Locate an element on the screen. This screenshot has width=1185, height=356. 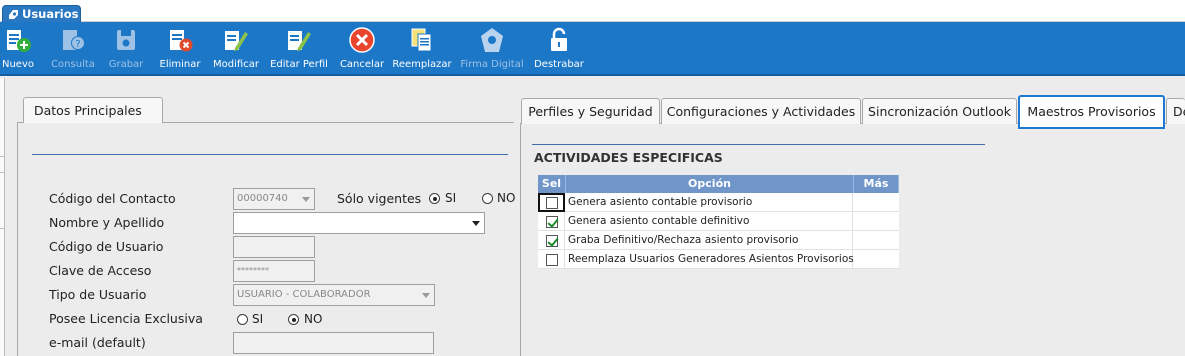
codigo-usuario-label: Código de Usuario is located at coordinates (106, 246).